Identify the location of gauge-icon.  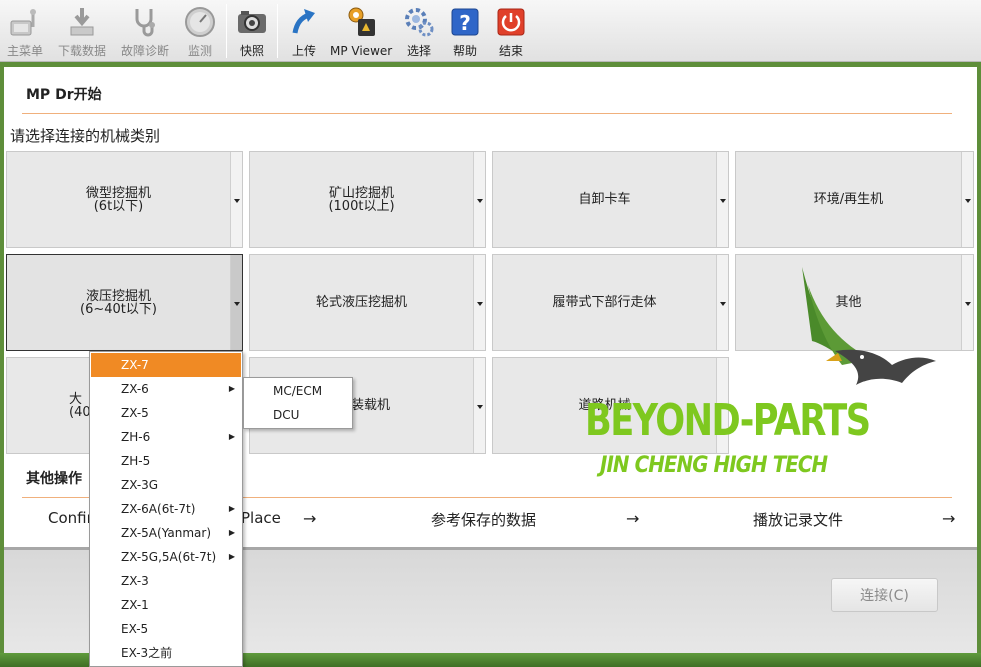
(200, 22).